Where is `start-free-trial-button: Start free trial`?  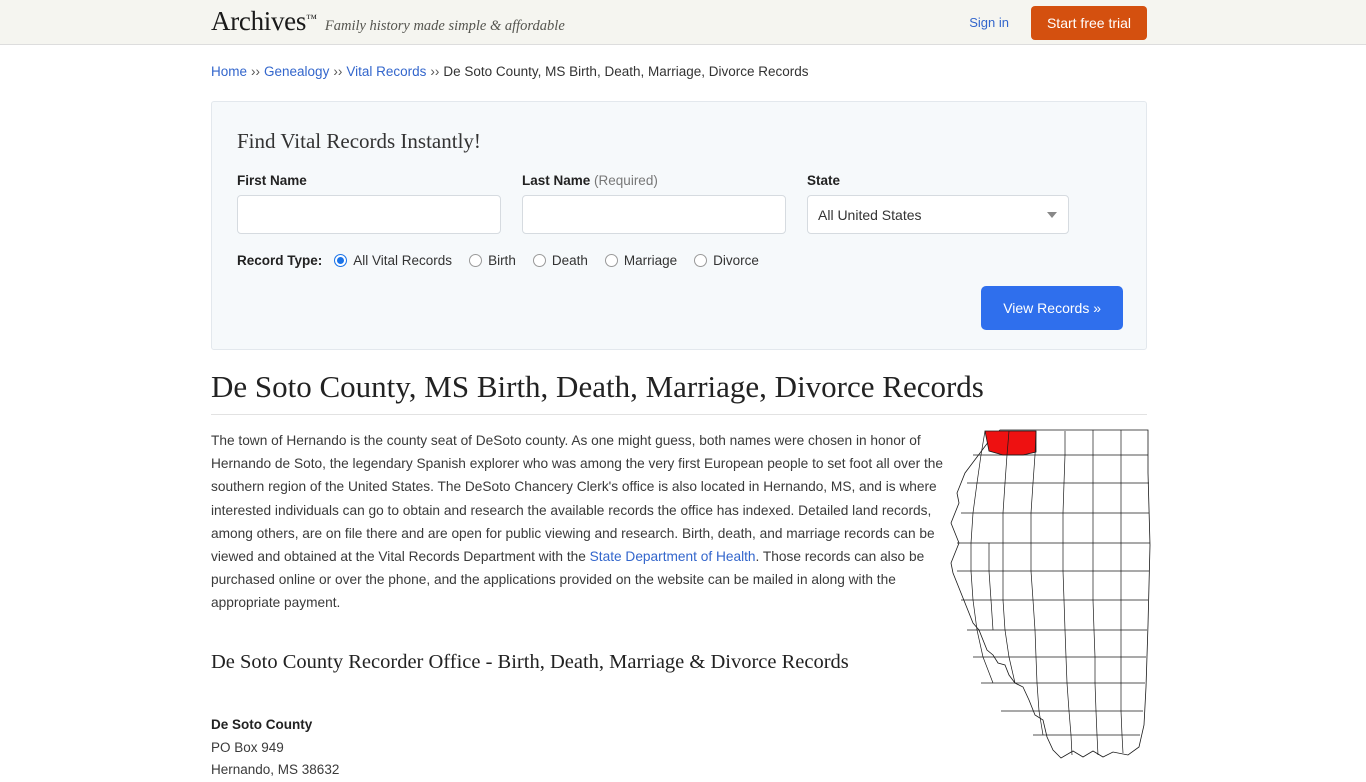
start-free-trial-button: Start free trial is located at coordinates (1088, 22).